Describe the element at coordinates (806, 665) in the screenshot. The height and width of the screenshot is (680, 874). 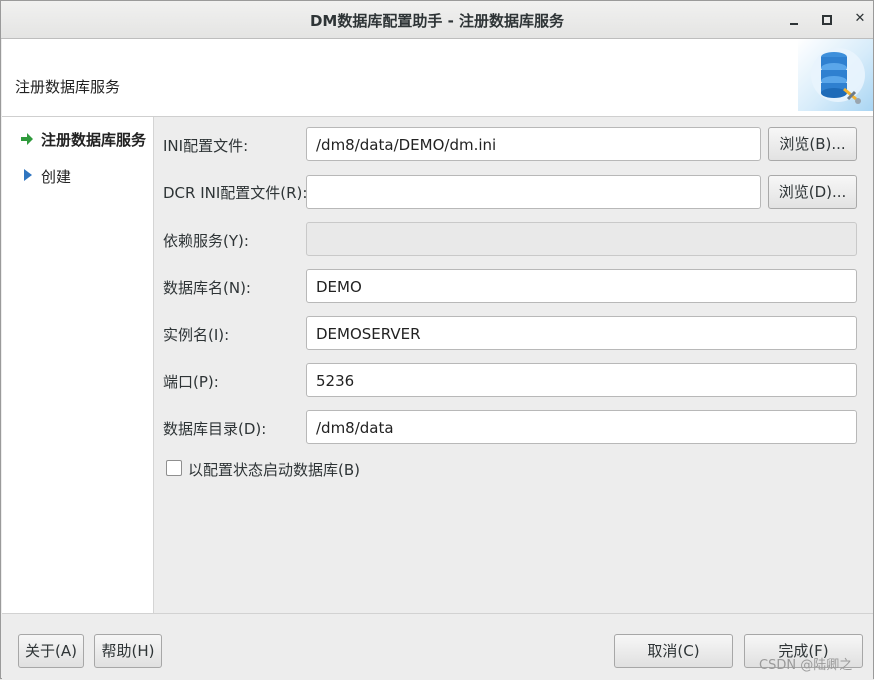
I see `watermark: CSDN @陆卿之` at that location.